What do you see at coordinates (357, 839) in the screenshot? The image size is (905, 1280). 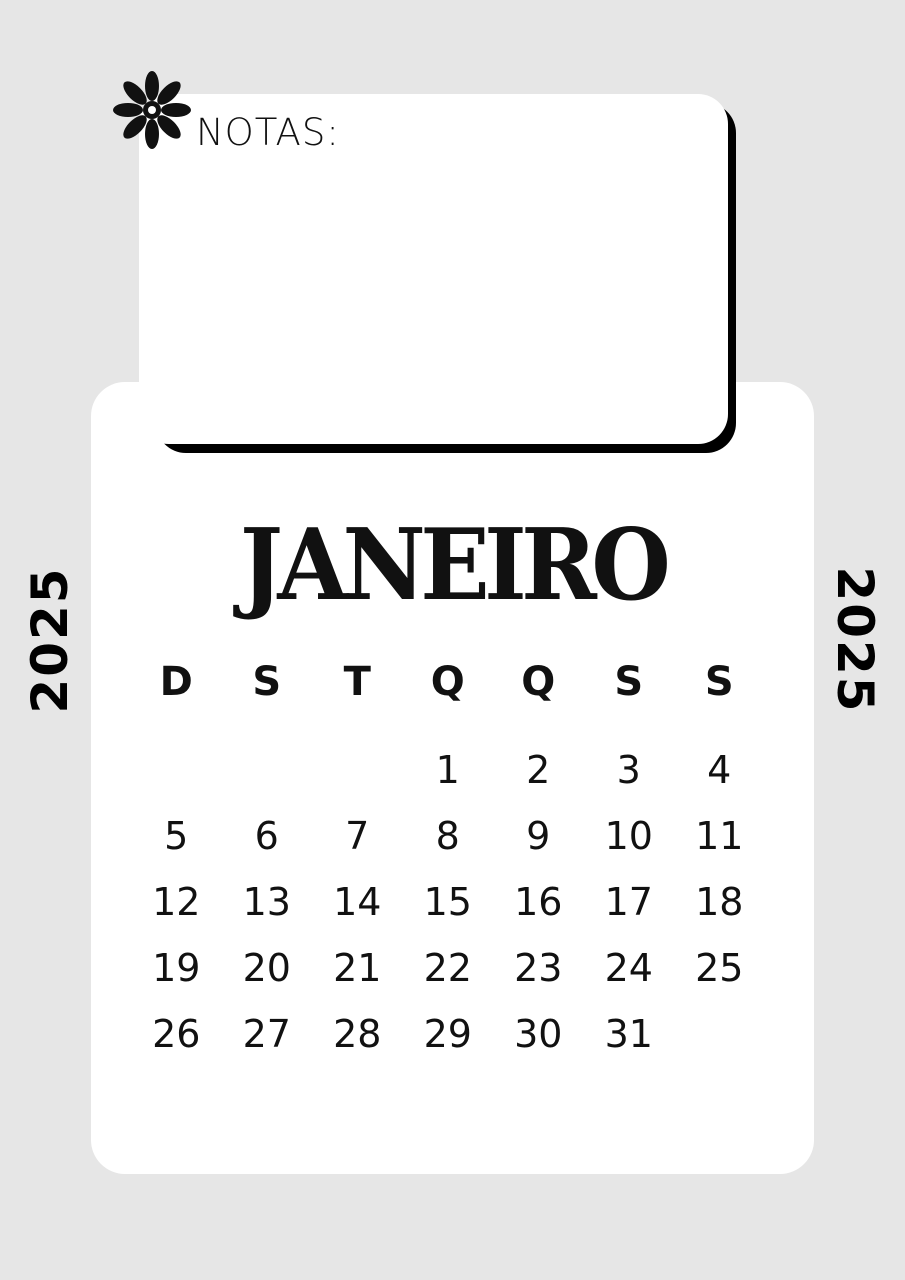 I see `day-cell: 7` at bounding box center [357, 839].